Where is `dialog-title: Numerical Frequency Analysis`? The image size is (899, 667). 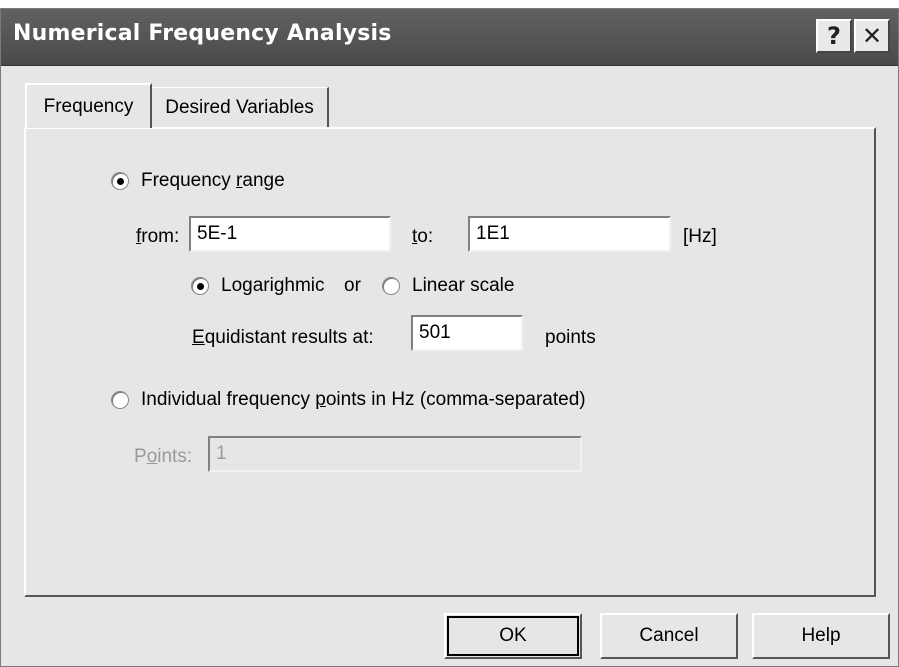
dialog-title: Numerical Frequency Analysis is located at coordinates (202, 33).